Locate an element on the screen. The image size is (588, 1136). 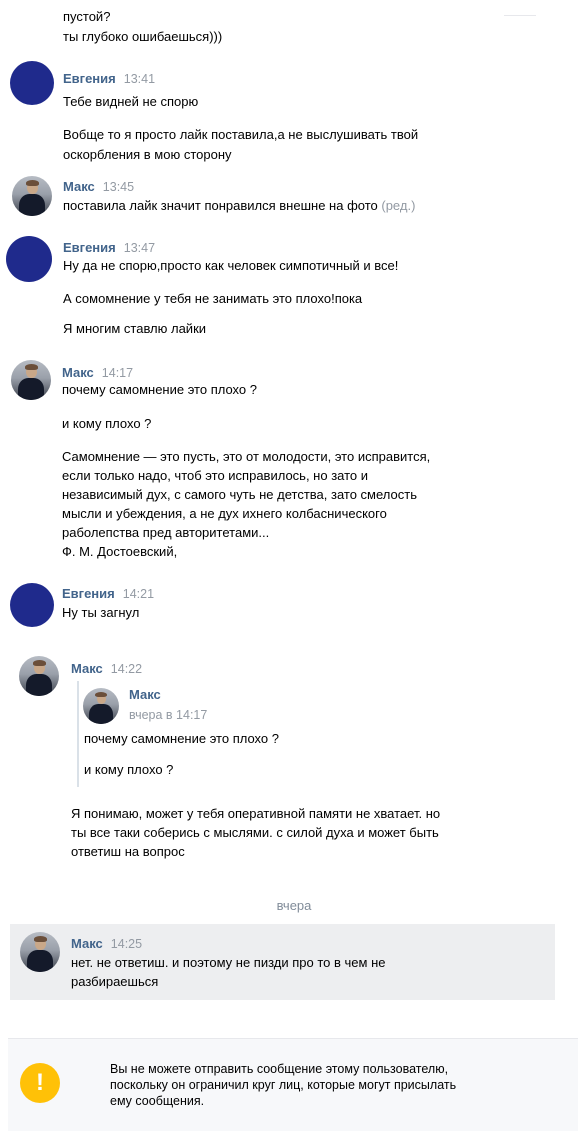
message-header: Евгения 13:41 is located at coordinates (109, 78).